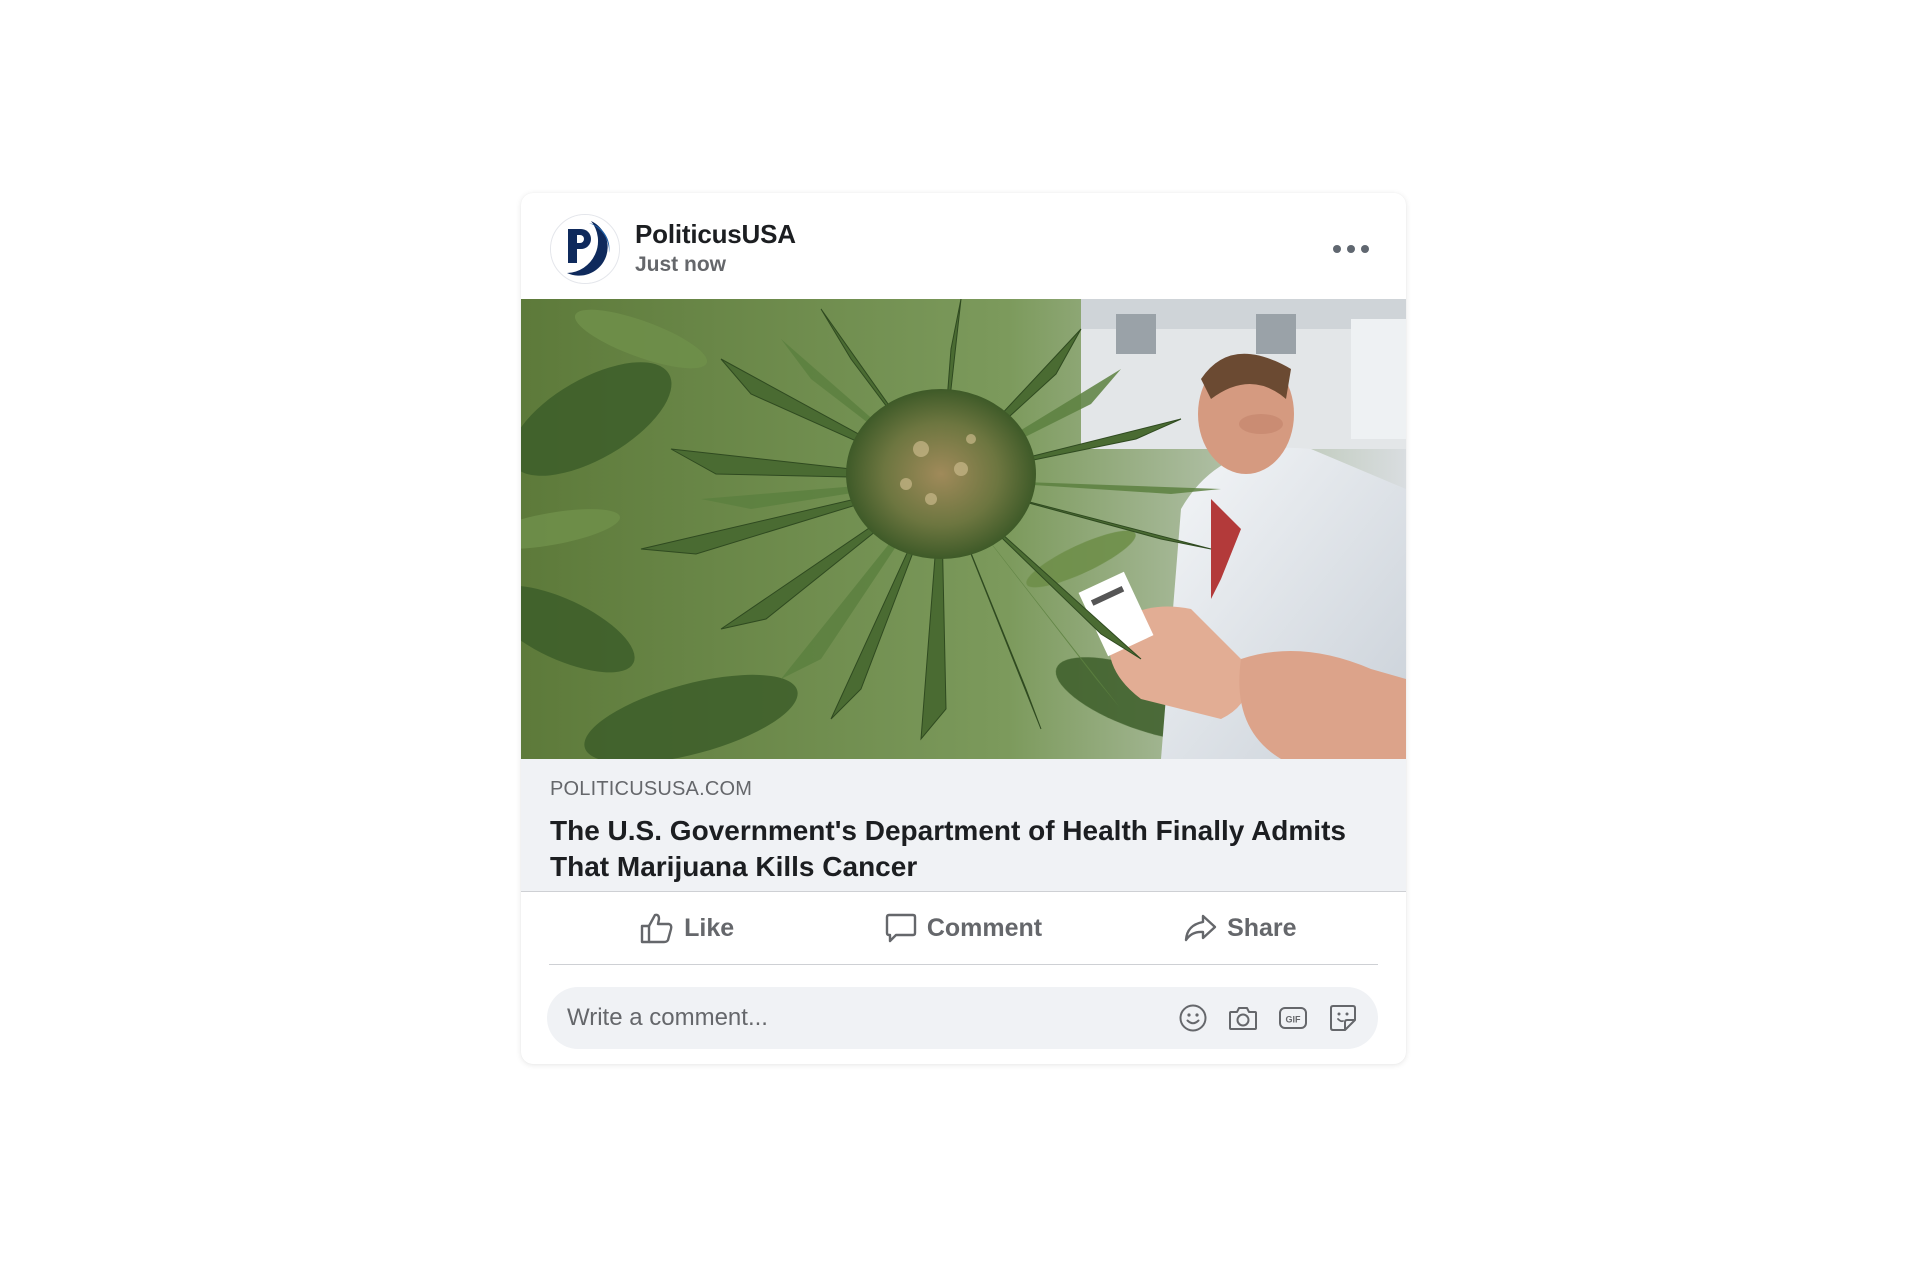  I want to click on emoji-icon, so click(1193, 1018).